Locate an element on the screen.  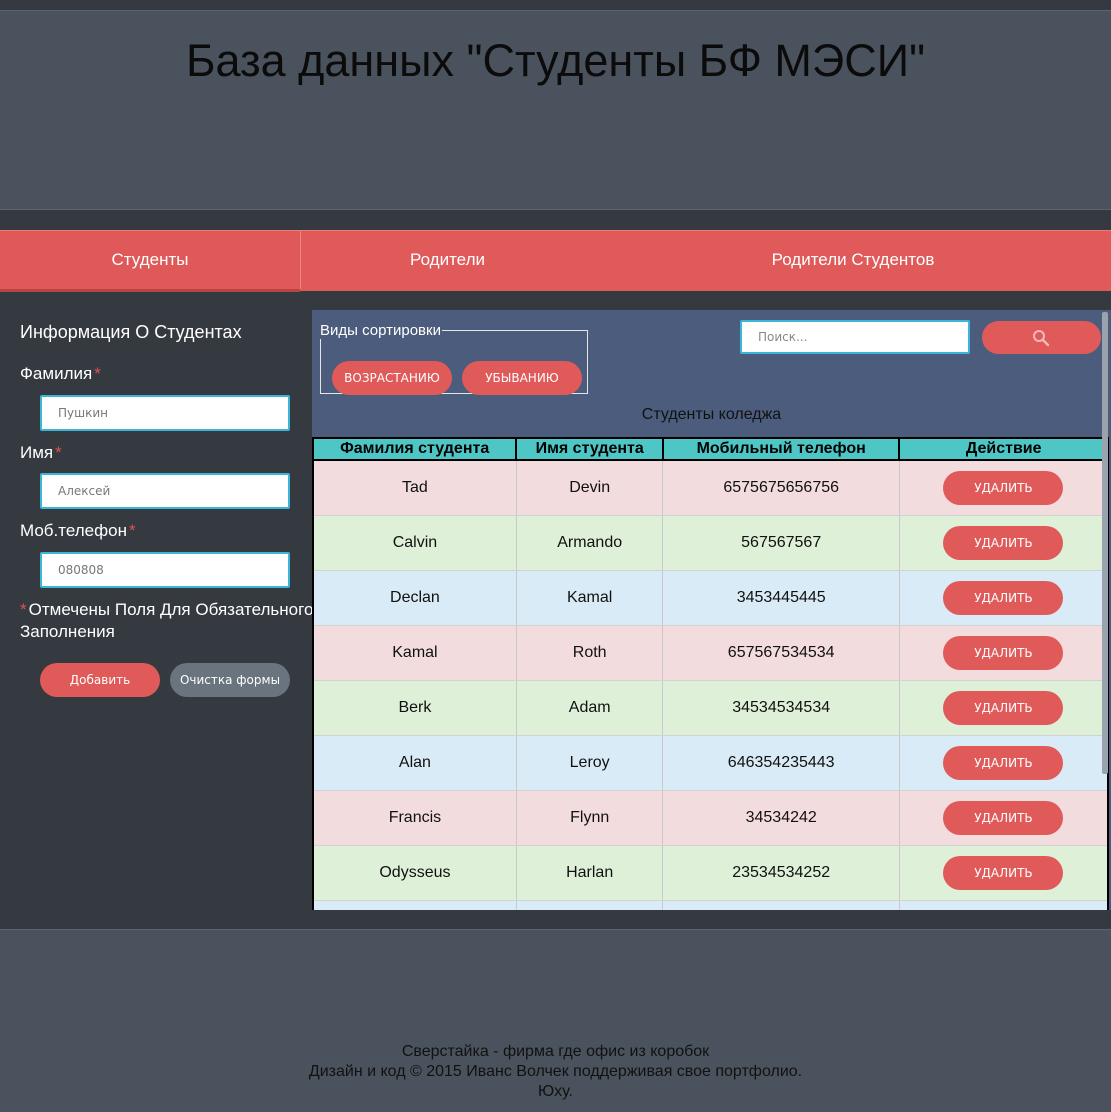
tab-student-parents: Родители Студентов is located at coordinates (853, 260).